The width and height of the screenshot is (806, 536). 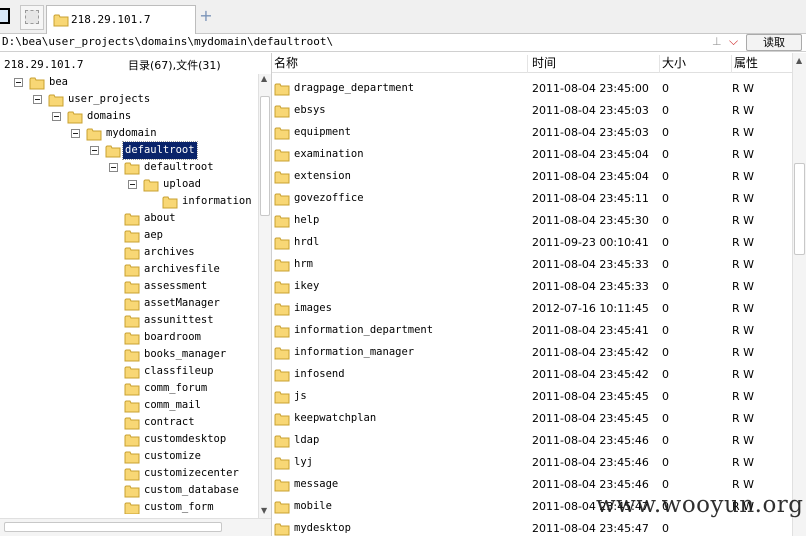 What do you see at coordinates (590, 88) in the screenshot?
I see `file-time: 2011-08-04 23:45:00` at bounding box center [590, 88].